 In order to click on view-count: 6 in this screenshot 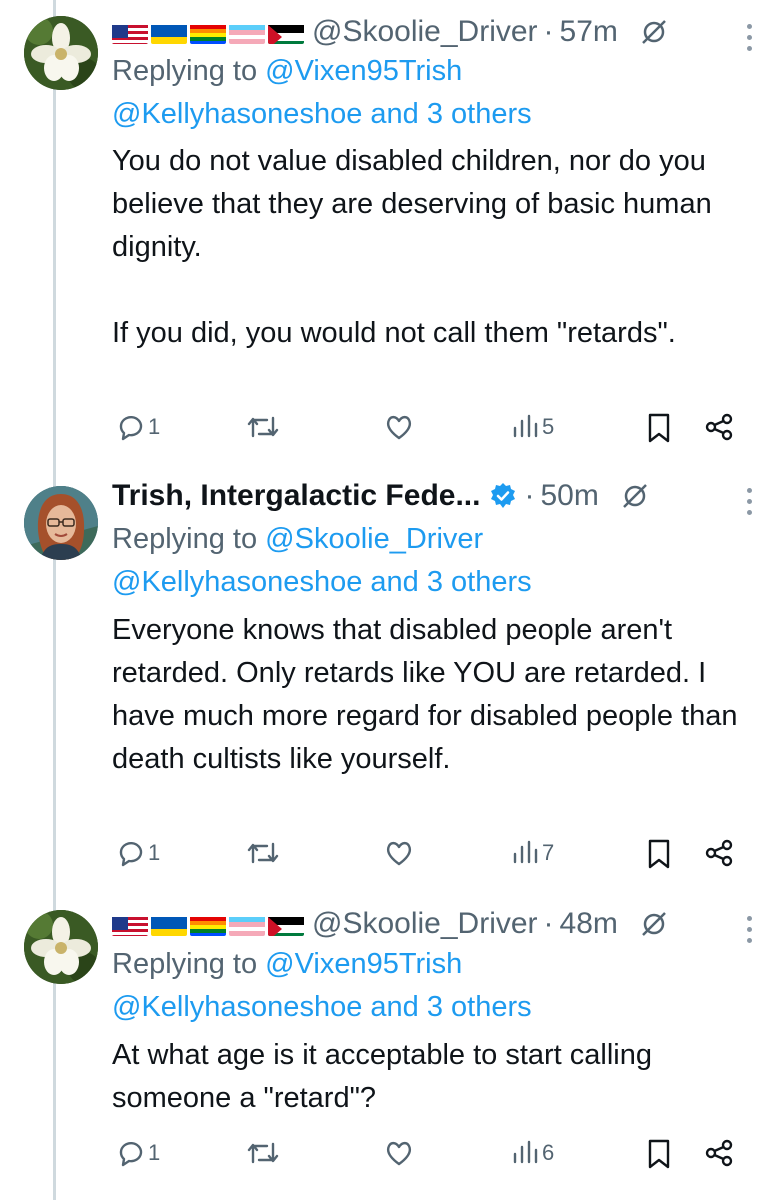, I will do `click(548, 1152)`.